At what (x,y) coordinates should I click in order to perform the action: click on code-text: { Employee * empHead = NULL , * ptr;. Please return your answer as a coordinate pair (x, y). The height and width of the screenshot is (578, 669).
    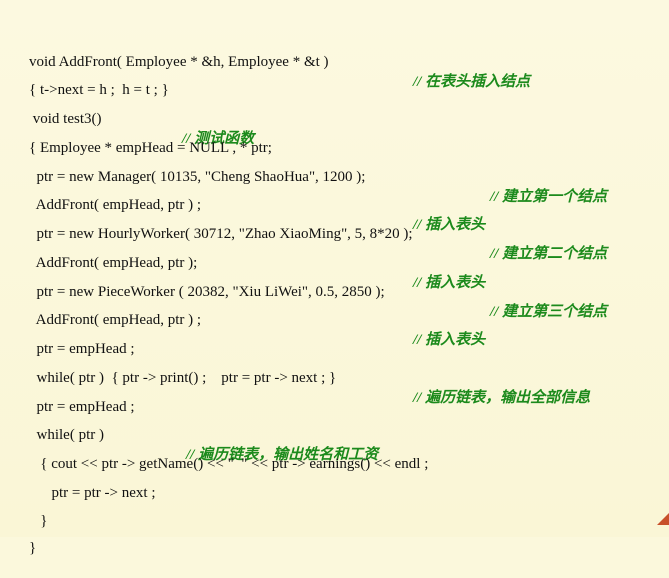
    Looking at the image, I should click on (150, 148).